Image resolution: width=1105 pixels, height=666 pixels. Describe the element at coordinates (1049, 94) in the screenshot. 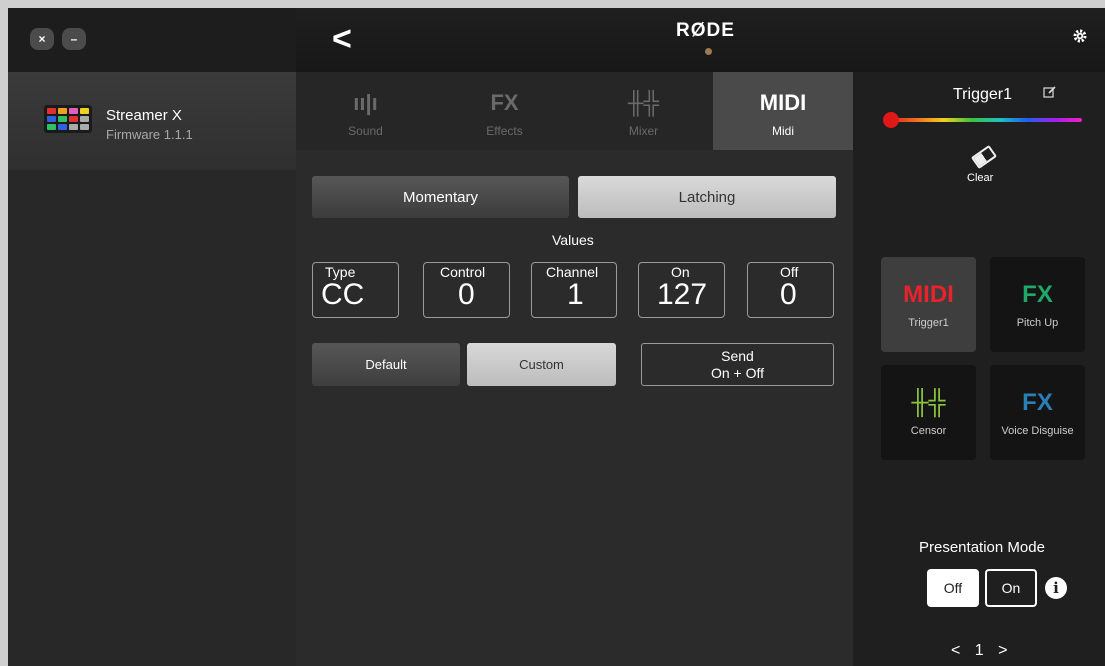

I see `edit-icon` at that location.